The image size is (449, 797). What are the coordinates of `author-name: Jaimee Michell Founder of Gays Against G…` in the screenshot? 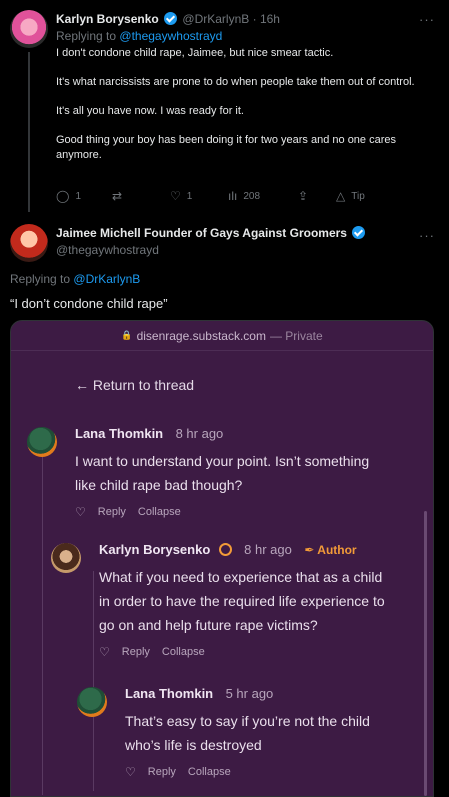 It's located at (201, 233).